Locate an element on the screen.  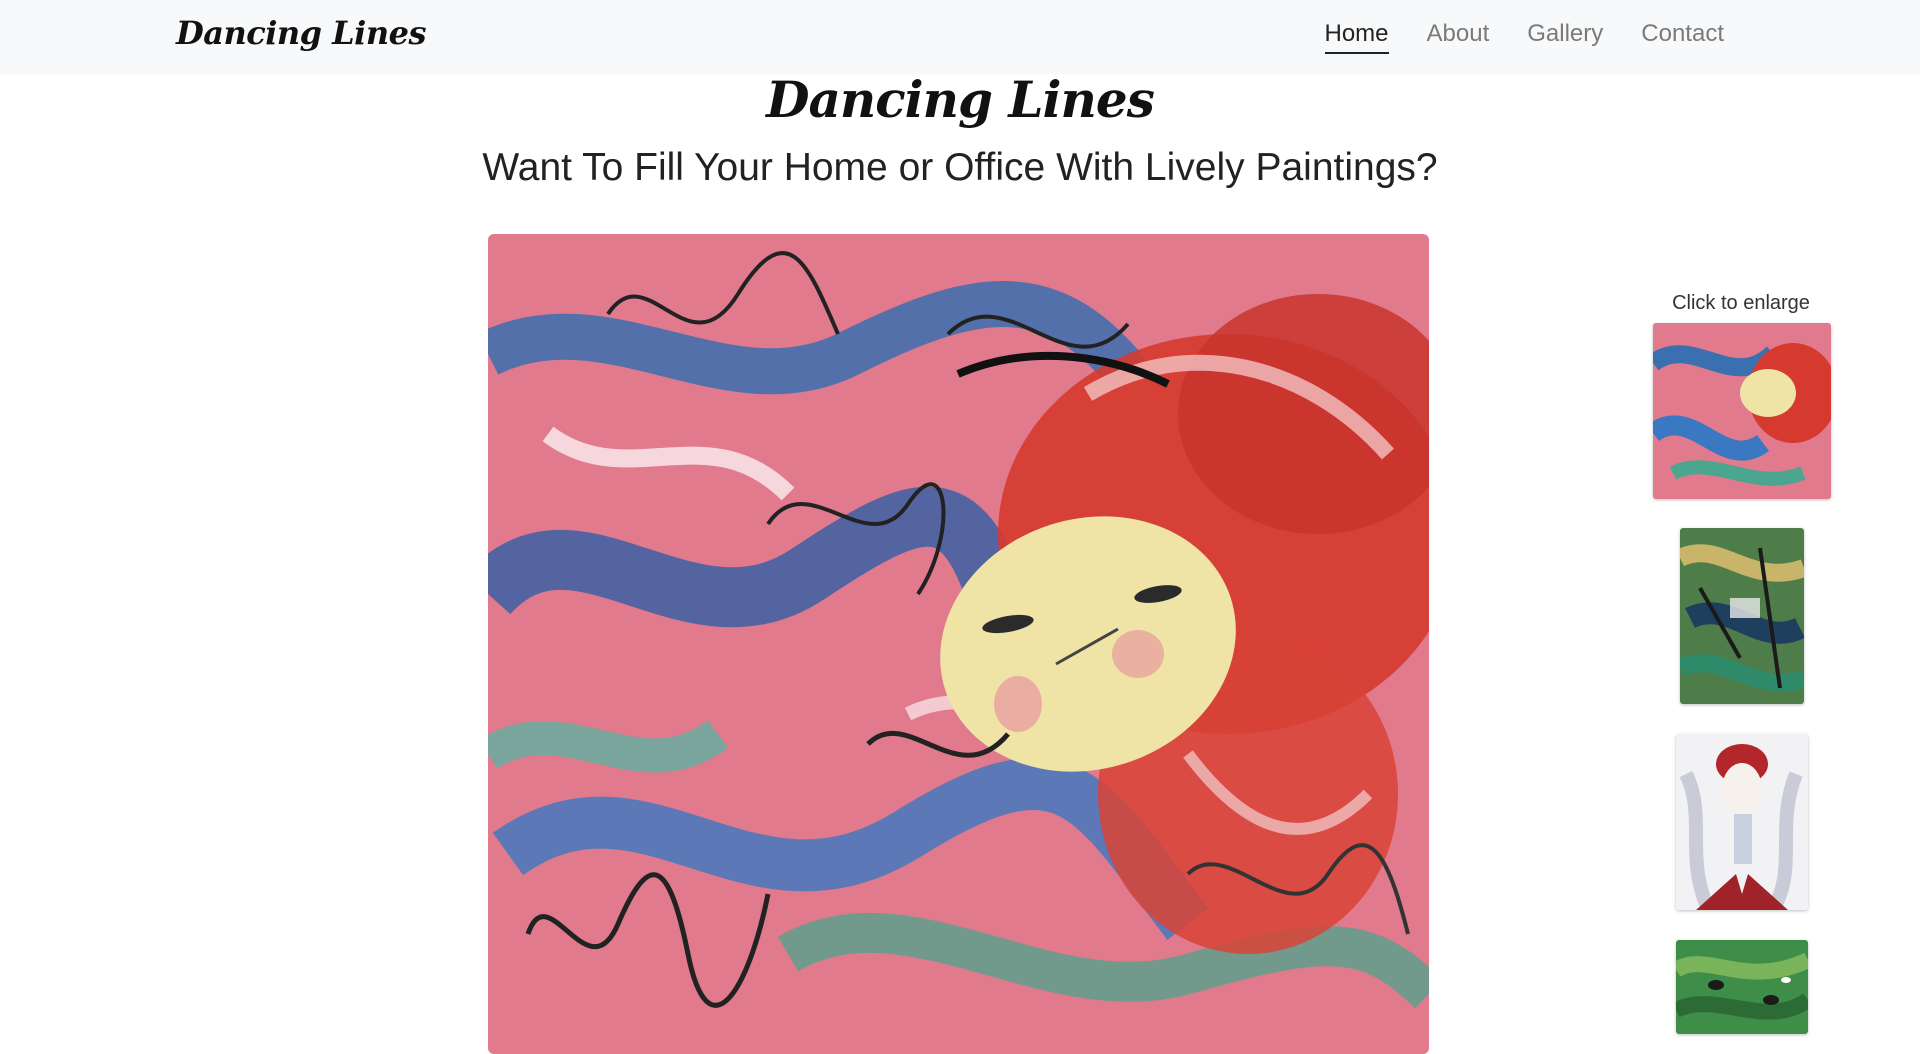
top-navbar: Dancing Lines Home About Gallery Contact is located at coordinates (960, 37).